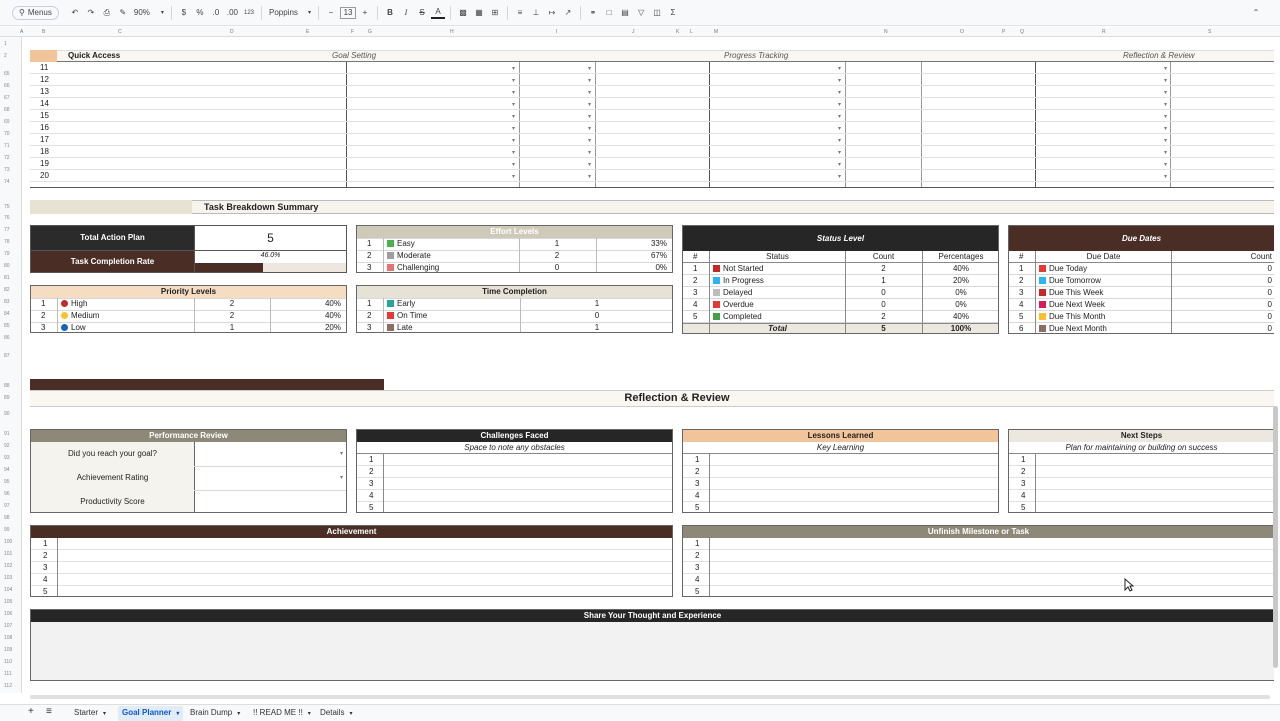  I want to click on row-header: 1, so click(5, 44).